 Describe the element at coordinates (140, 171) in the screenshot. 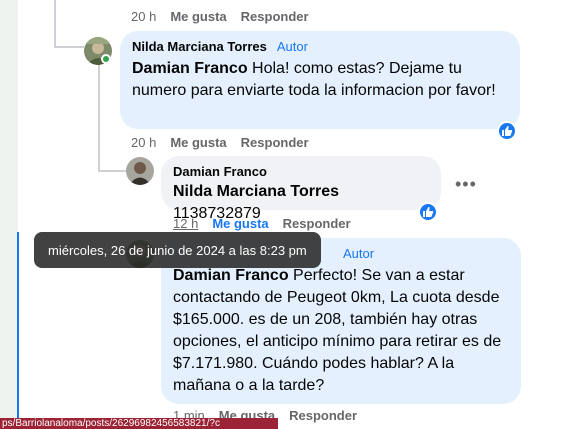

I see `avatar` at that location.